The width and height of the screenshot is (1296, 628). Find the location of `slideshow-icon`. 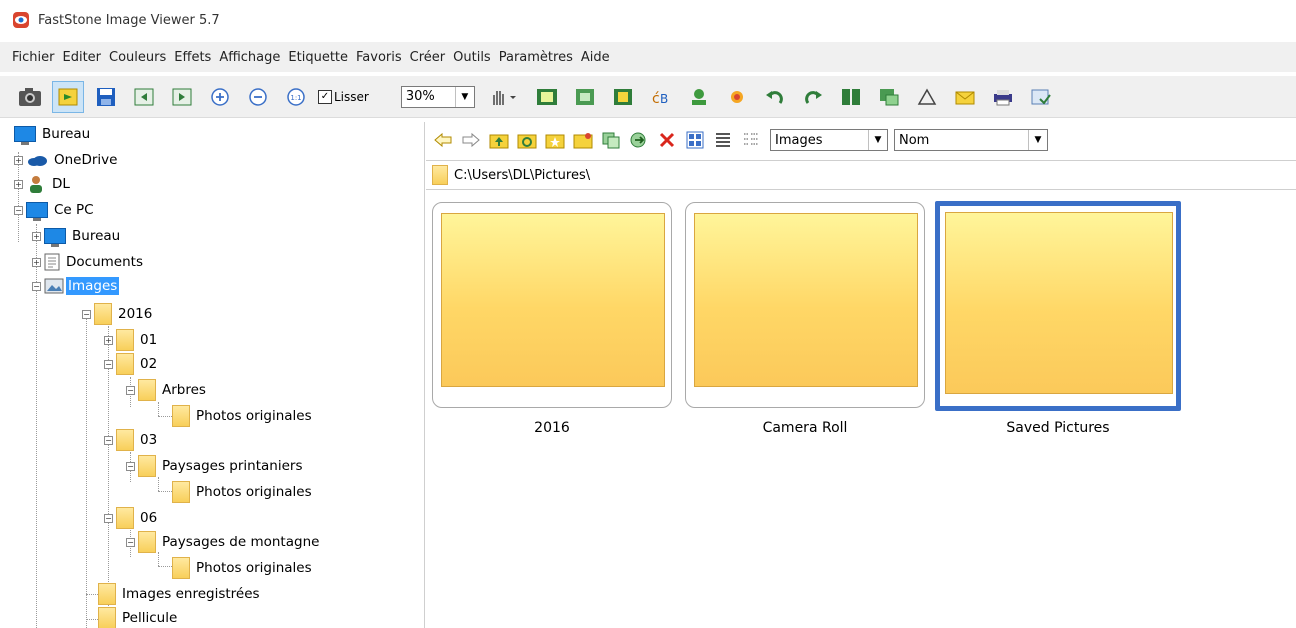

slideshow-icon is located at coordinates (547, 97).